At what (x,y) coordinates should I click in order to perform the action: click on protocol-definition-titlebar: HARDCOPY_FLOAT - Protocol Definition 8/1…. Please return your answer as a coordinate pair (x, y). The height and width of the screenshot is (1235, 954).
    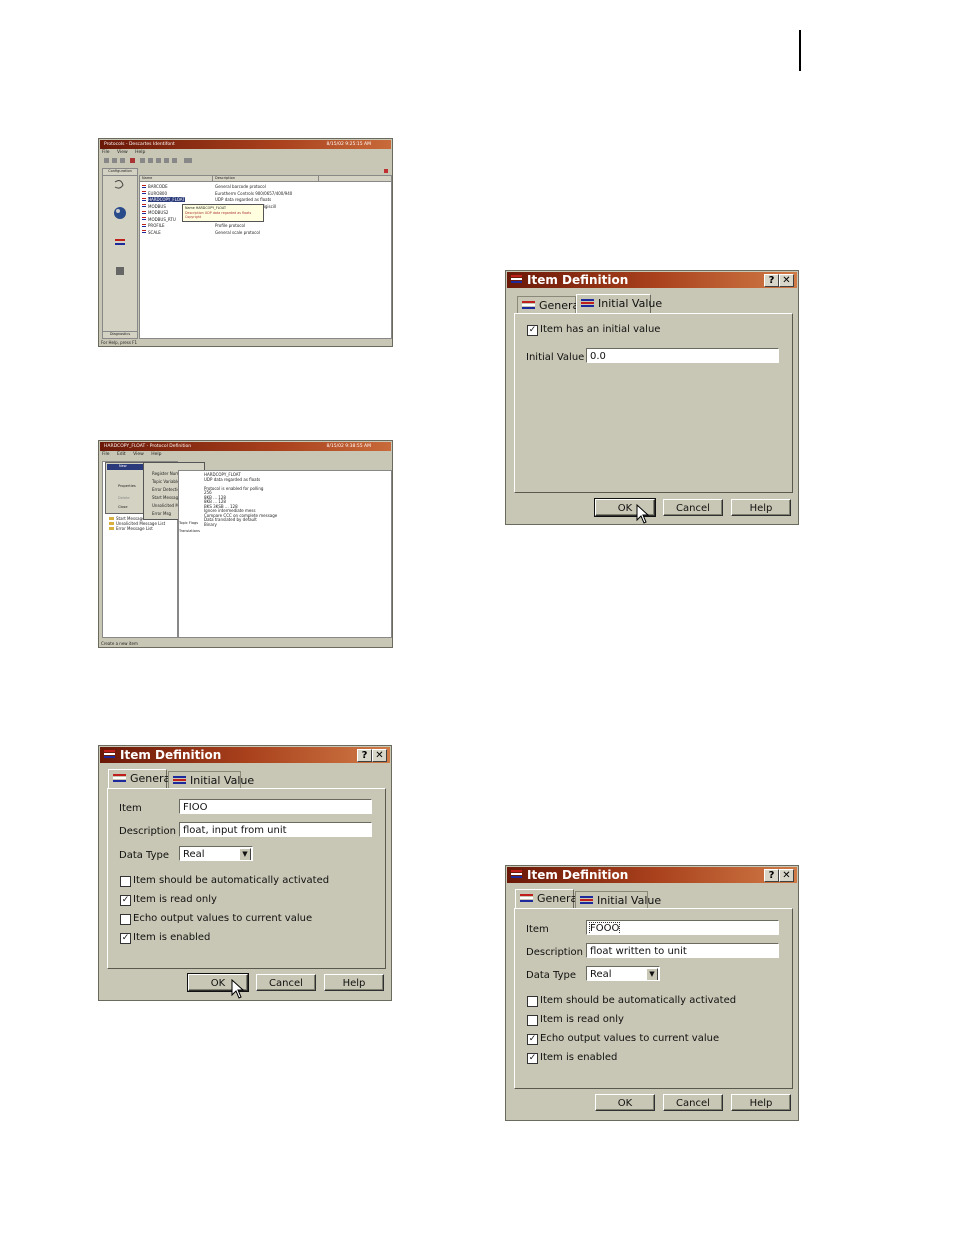
    Looking at the image, I should click on (245, 446).